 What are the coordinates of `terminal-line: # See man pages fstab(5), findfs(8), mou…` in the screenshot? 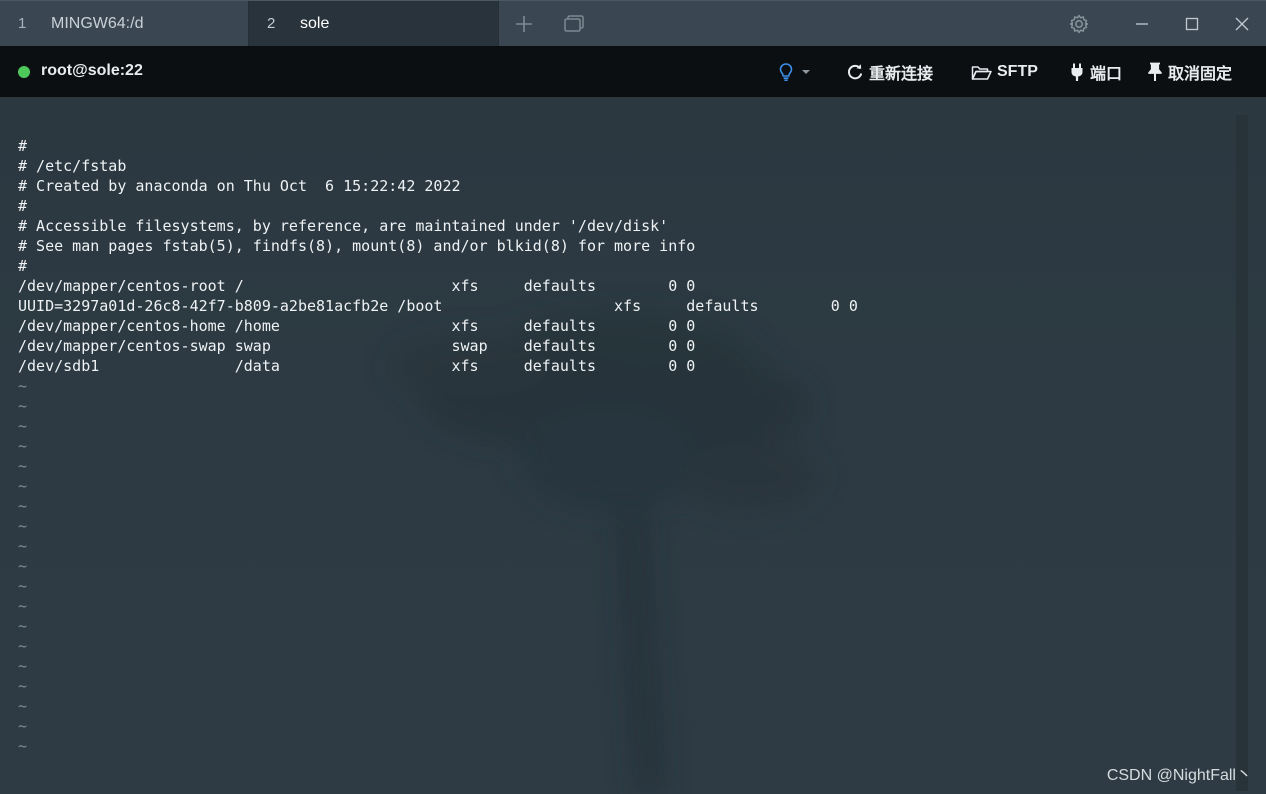 It's located at (357, 246).